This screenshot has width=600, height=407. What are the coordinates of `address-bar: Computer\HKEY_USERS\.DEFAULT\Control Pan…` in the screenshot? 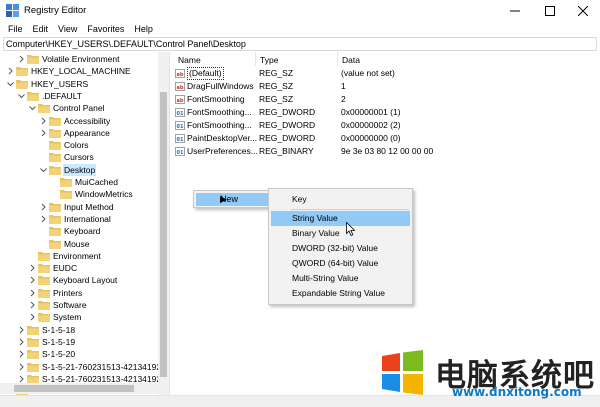 It's located at (300, 44).